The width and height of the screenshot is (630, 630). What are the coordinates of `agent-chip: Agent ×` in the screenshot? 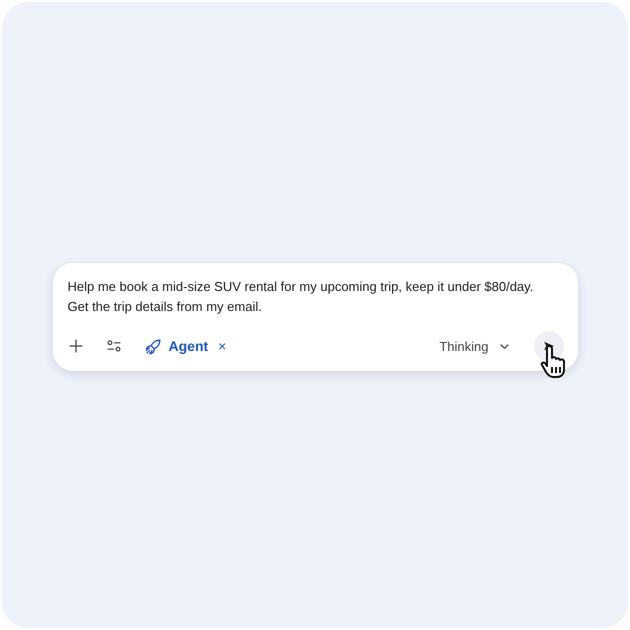 It's located at (186, 346).